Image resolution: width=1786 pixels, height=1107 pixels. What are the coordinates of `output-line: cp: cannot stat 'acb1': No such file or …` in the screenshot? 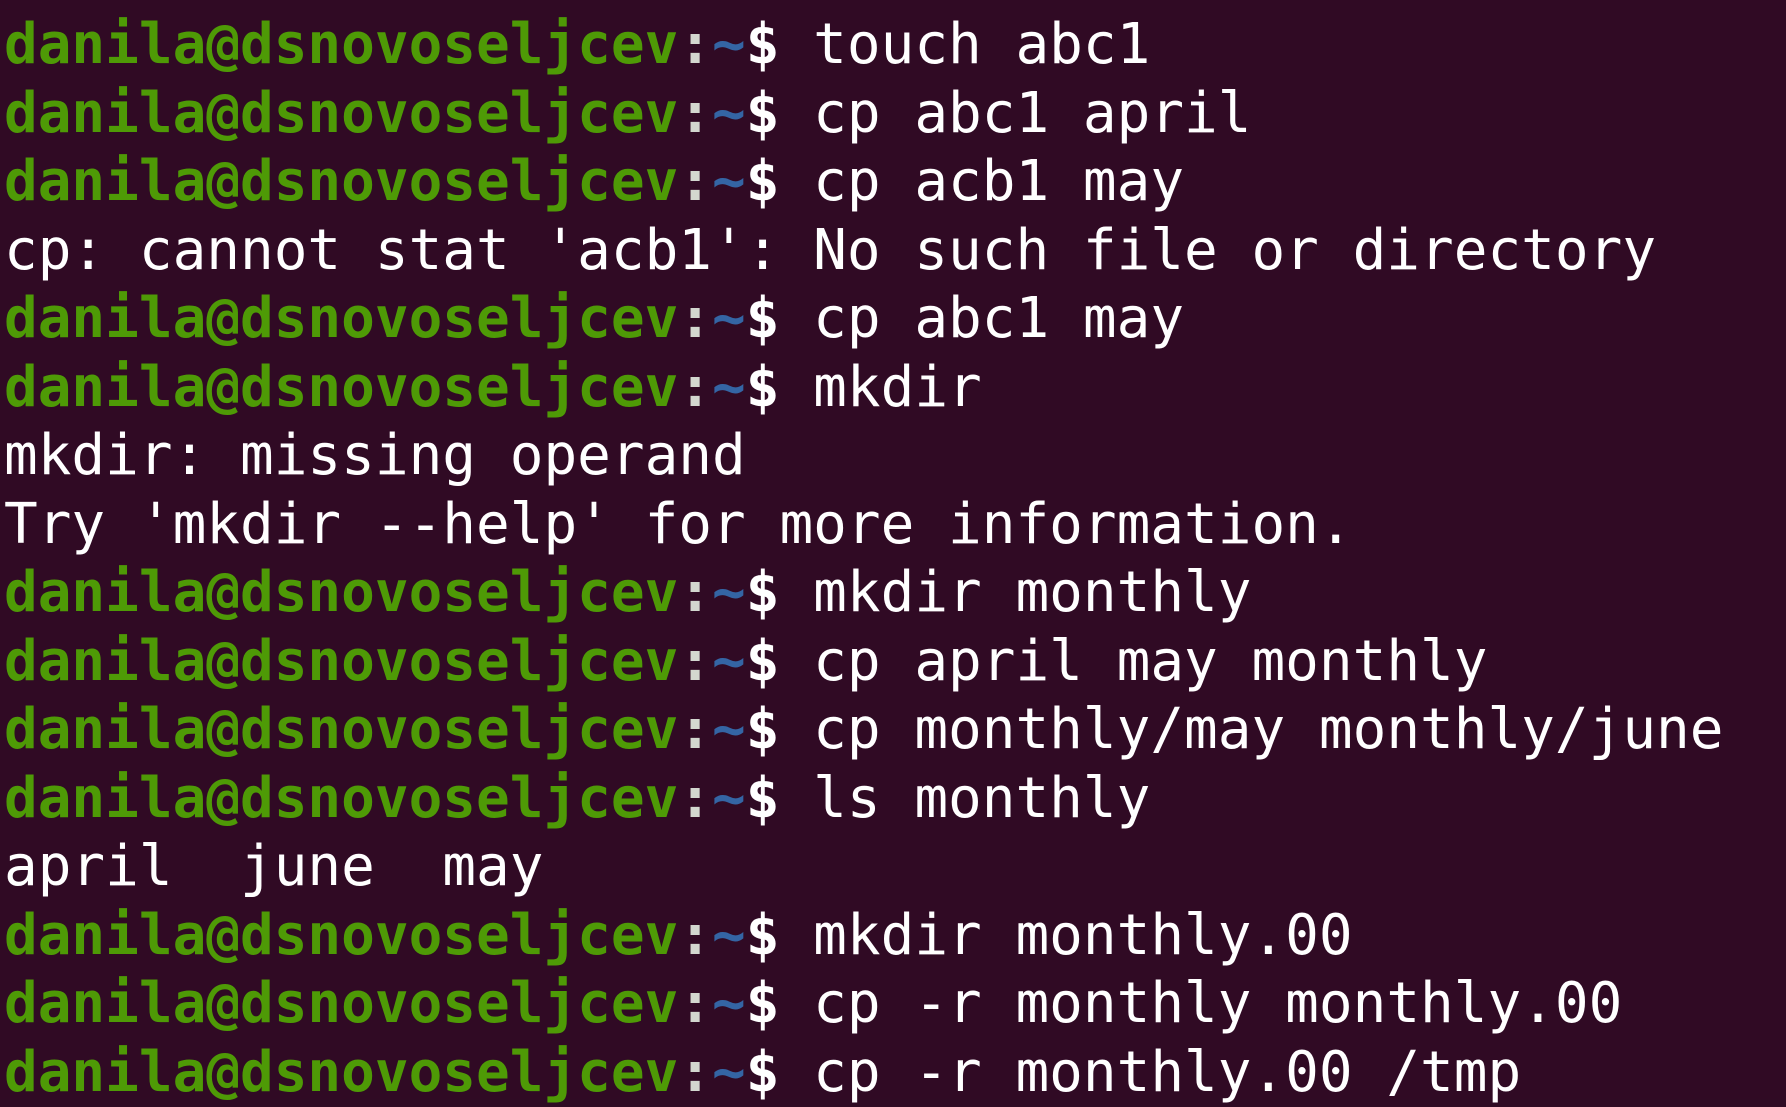 It's located at (895, 251).